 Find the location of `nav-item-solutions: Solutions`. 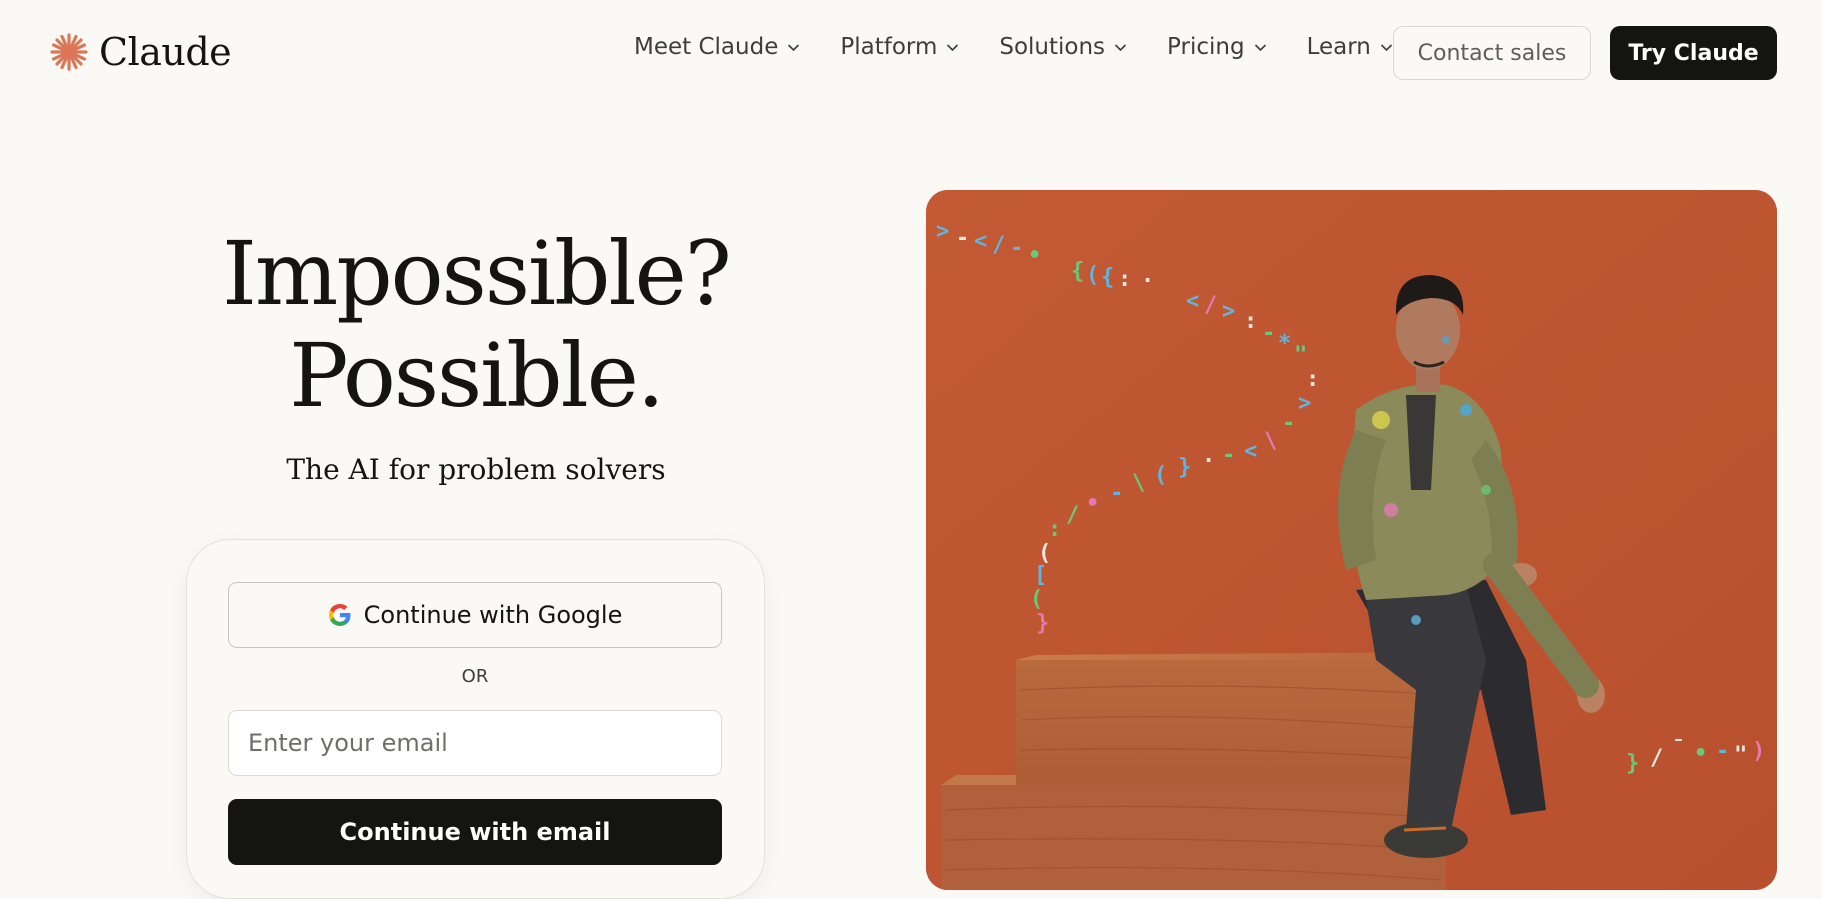

nav-item-solutions: Solutions is located at coordinates (1063, 47).